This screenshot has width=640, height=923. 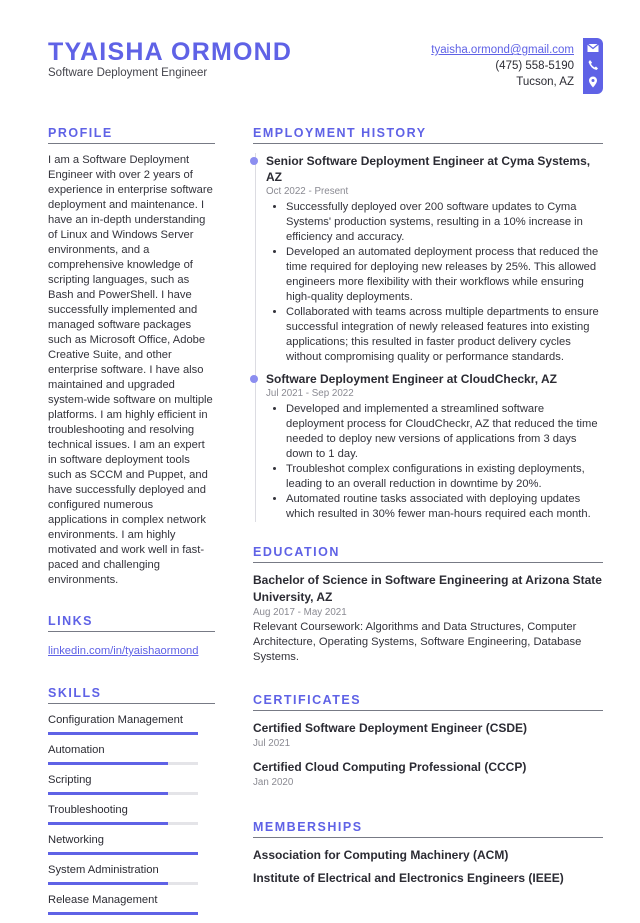 What do you see at coordinates (428, 702) in the screenshot?
I see `certificates-heading: CERTIFICATES` at bounding box center [428, 702].